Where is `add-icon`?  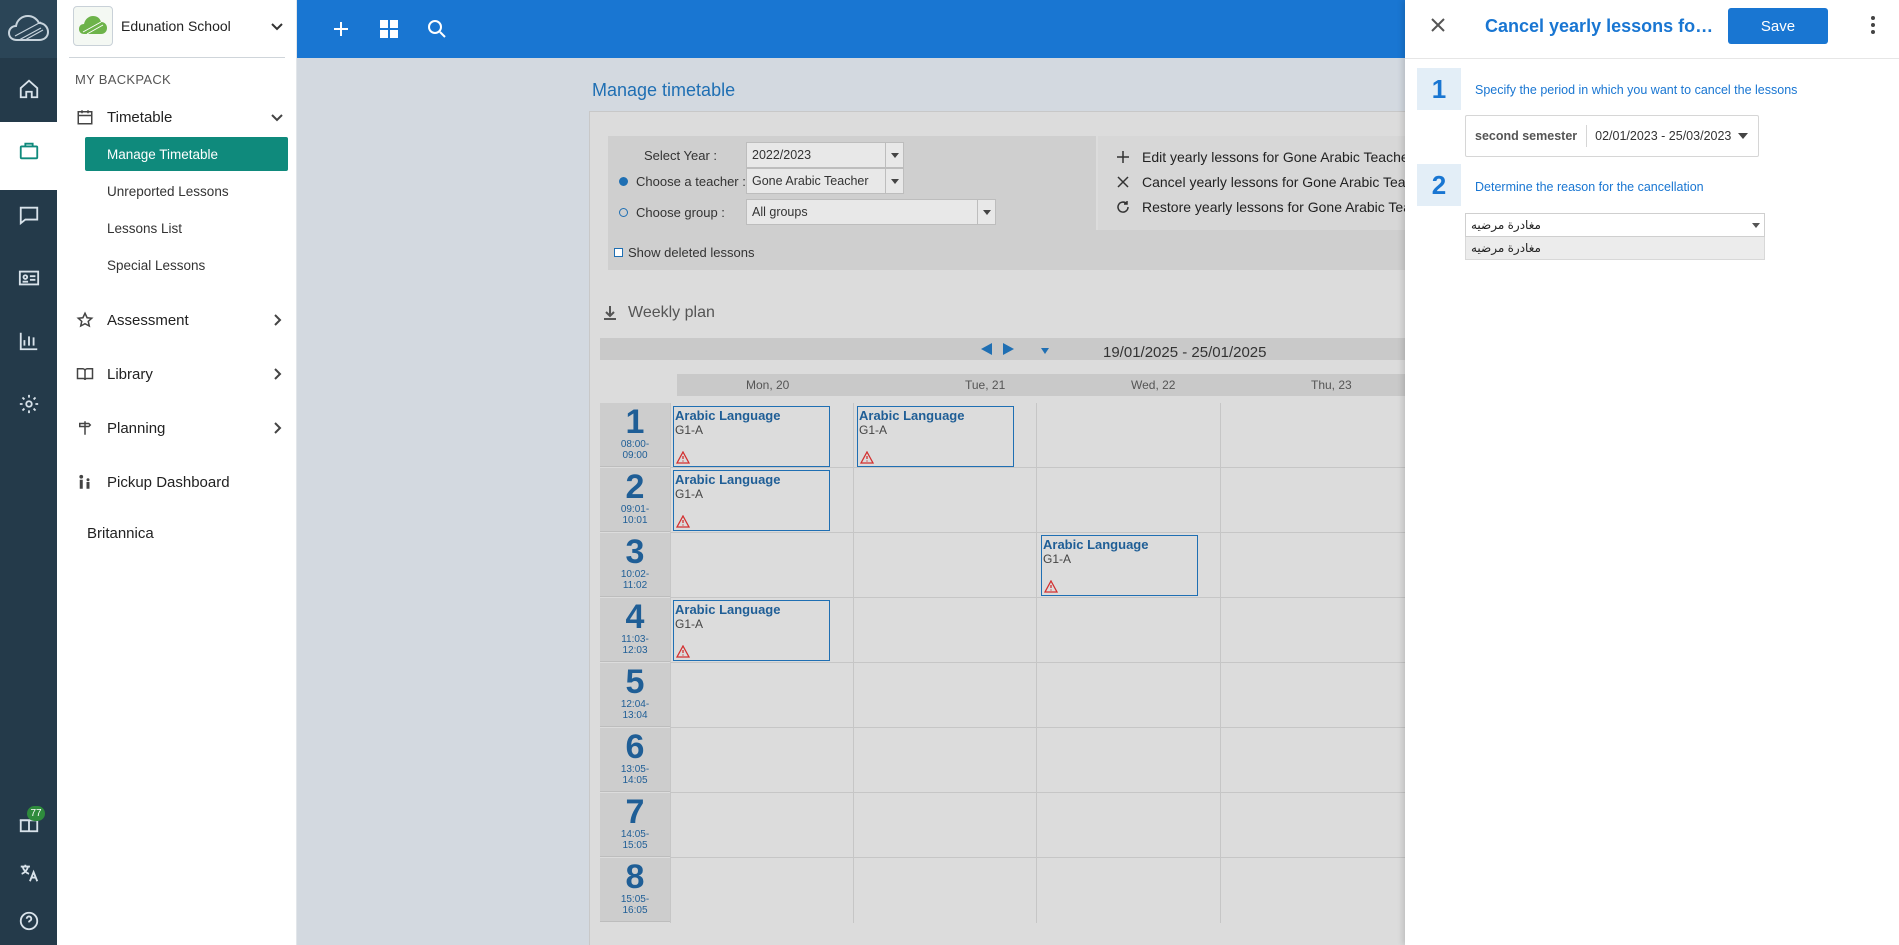 add-icon is located at coordinates (341, 29).